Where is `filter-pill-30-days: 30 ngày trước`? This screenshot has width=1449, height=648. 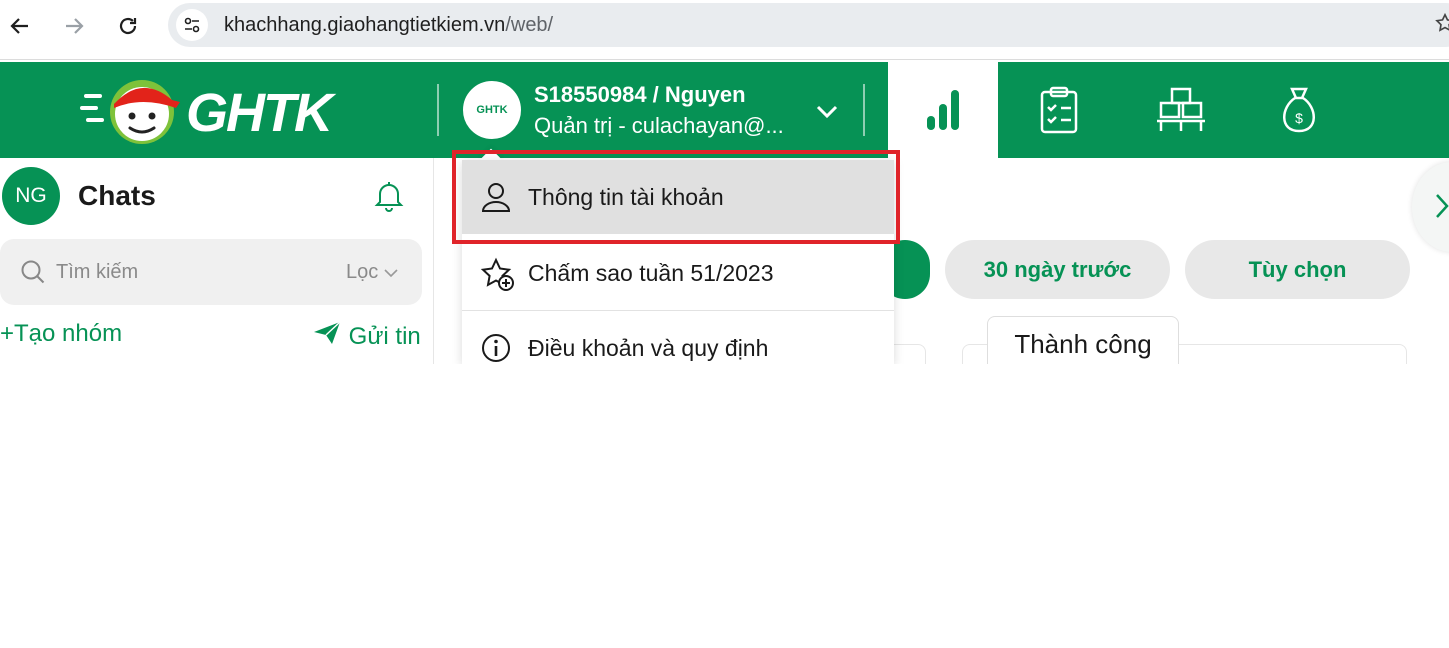
filter-pill-30-days: 30 ngày trước is located at coordinates (1057, 269).